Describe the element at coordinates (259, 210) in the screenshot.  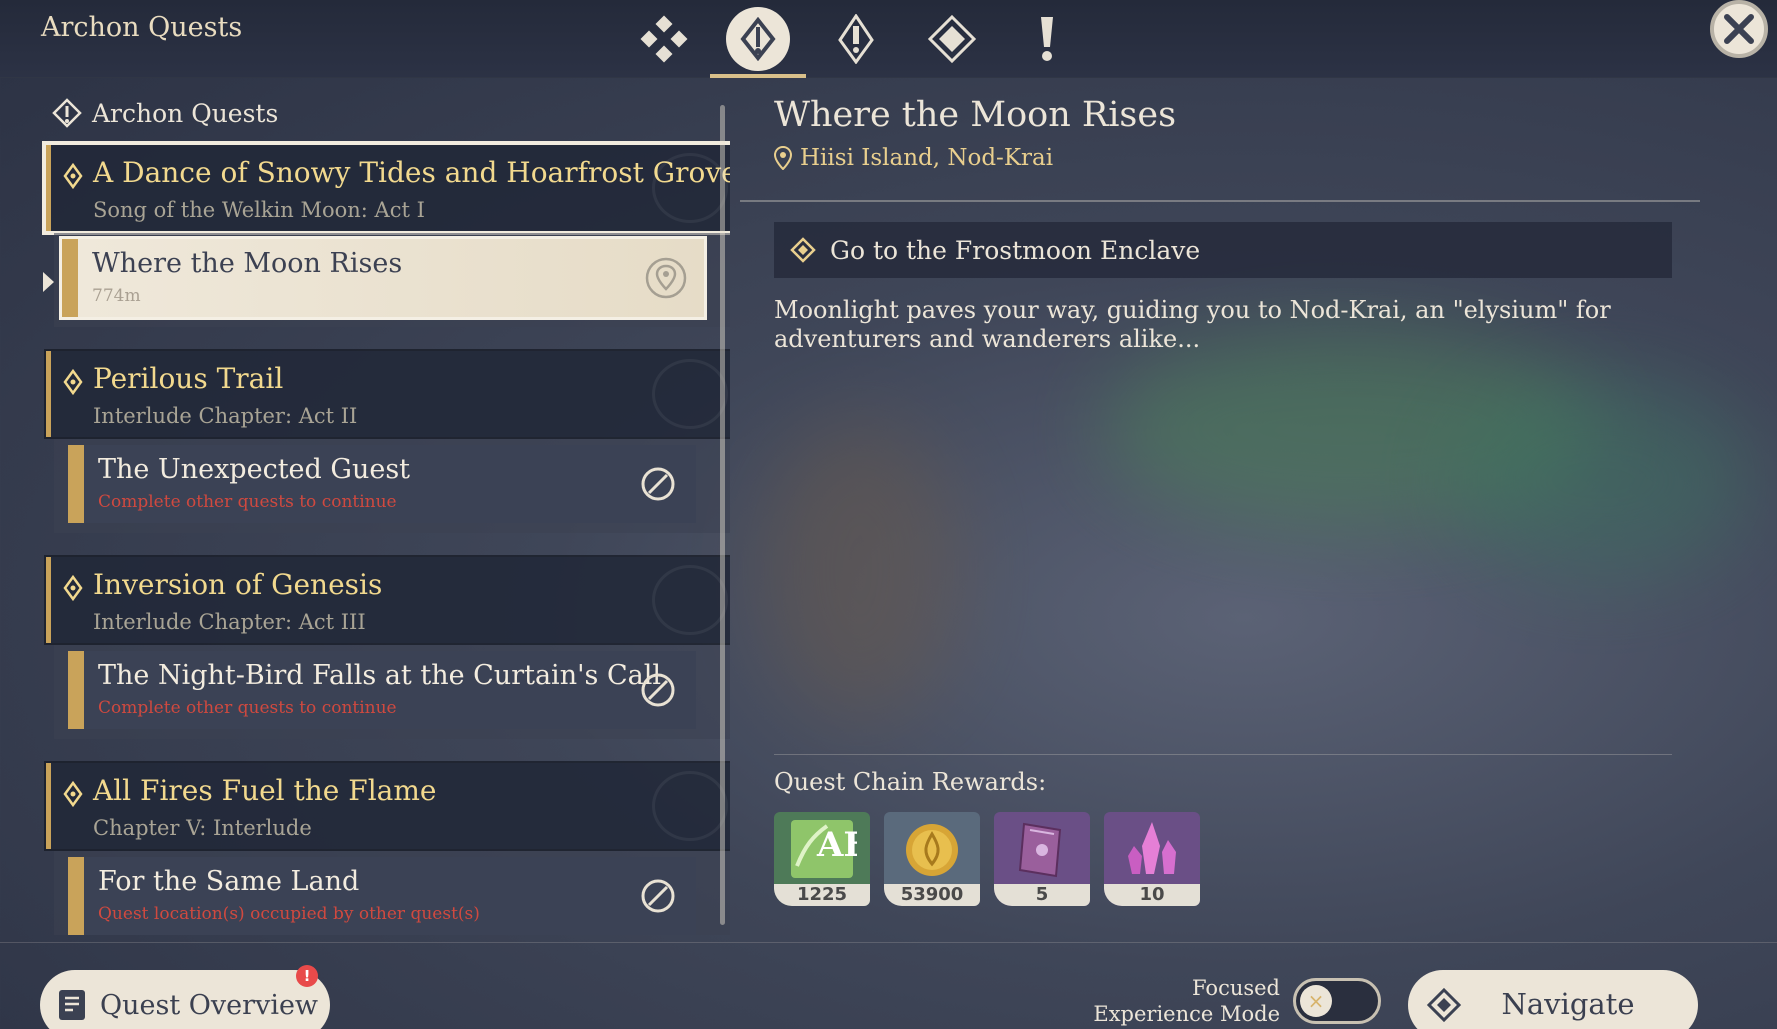
I see `chapter-subtitle: Song of the Welkin Moon: Act I` at that location.